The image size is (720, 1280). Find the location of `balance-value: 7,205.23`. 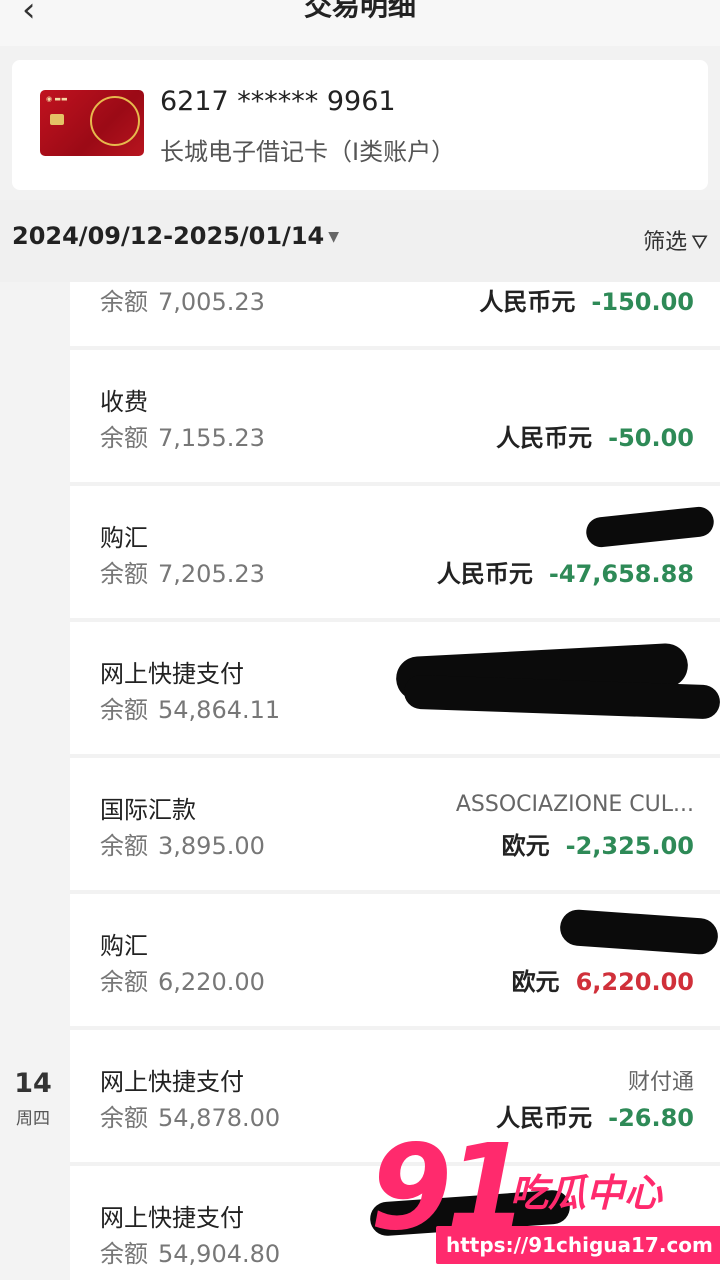

balance-value: 7,205.23 is located at coordinates (211, 574).